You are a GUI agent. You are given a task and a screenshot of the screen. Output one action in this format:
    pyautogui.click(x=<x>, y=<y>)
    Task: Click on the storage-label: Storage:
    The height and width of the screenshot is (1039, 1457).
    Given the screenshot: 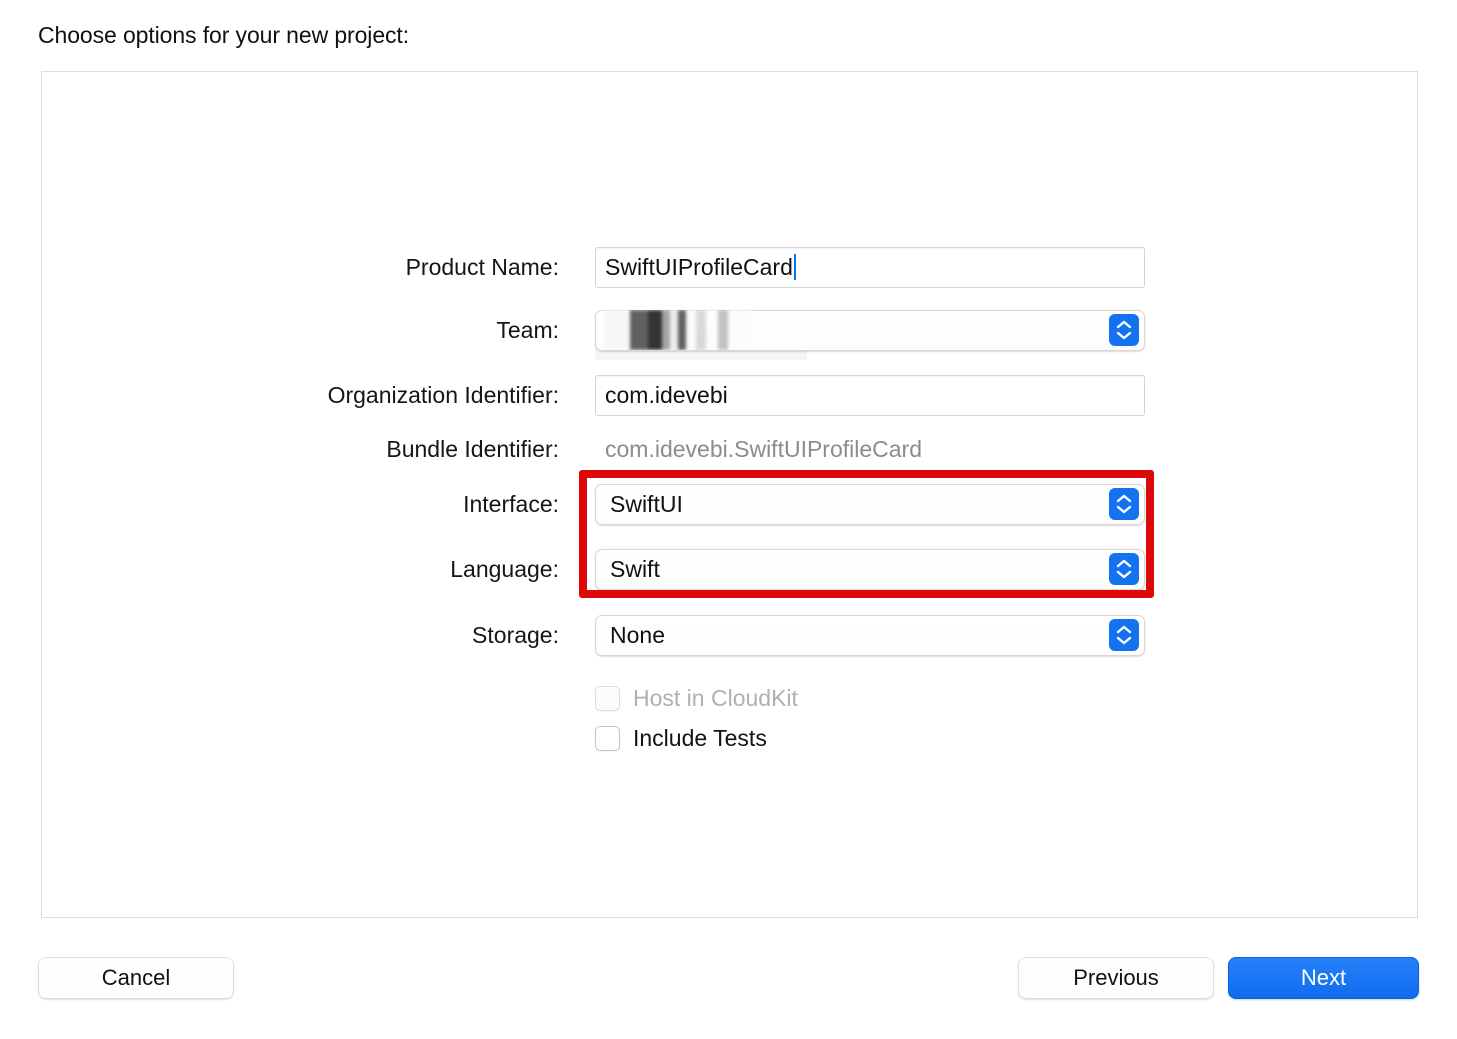 What is the action you would take?
    pyautogui.click(x=515, y=634)
    